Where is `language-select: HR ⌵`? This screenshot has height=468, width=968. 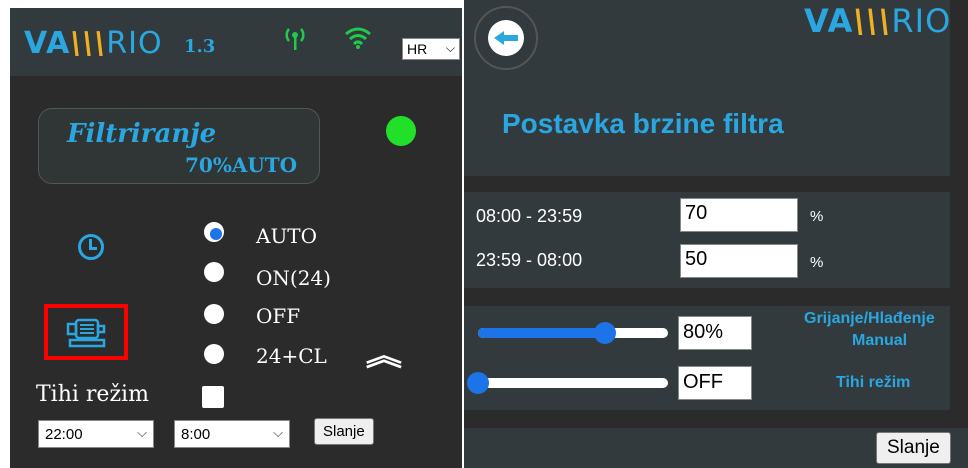
language-select: HR ⌵ is located at coordinates (431, 49).